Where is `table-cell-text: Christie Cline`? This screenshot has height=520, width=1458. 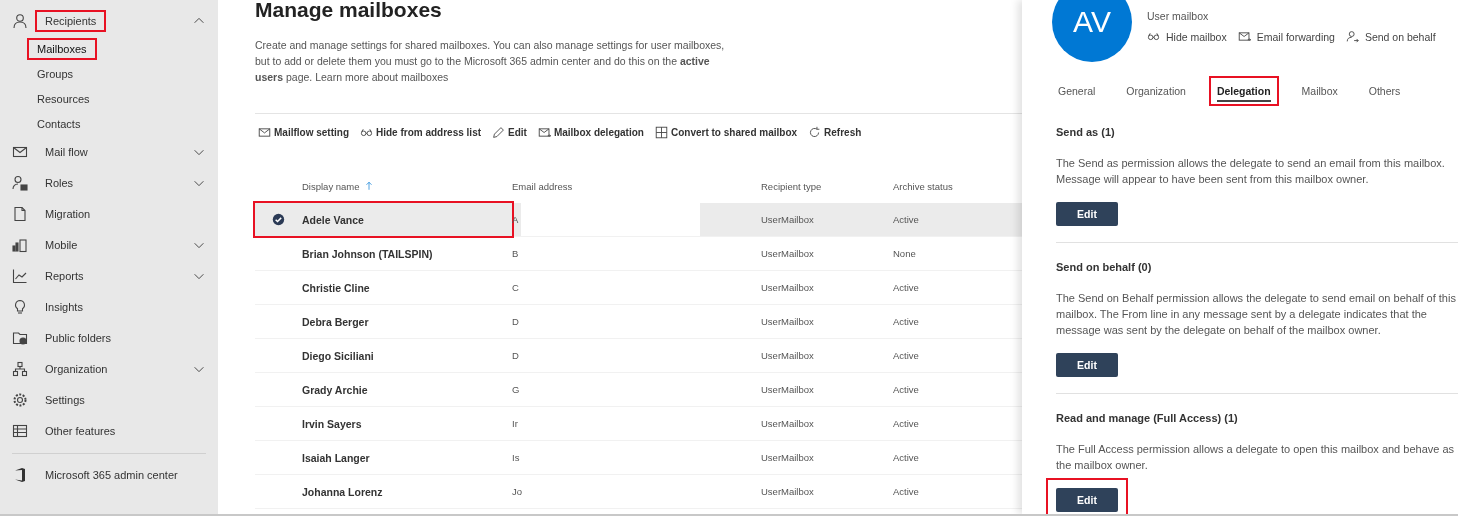 table-cell-text: Christie Cline is located at coordinates (336, 287).